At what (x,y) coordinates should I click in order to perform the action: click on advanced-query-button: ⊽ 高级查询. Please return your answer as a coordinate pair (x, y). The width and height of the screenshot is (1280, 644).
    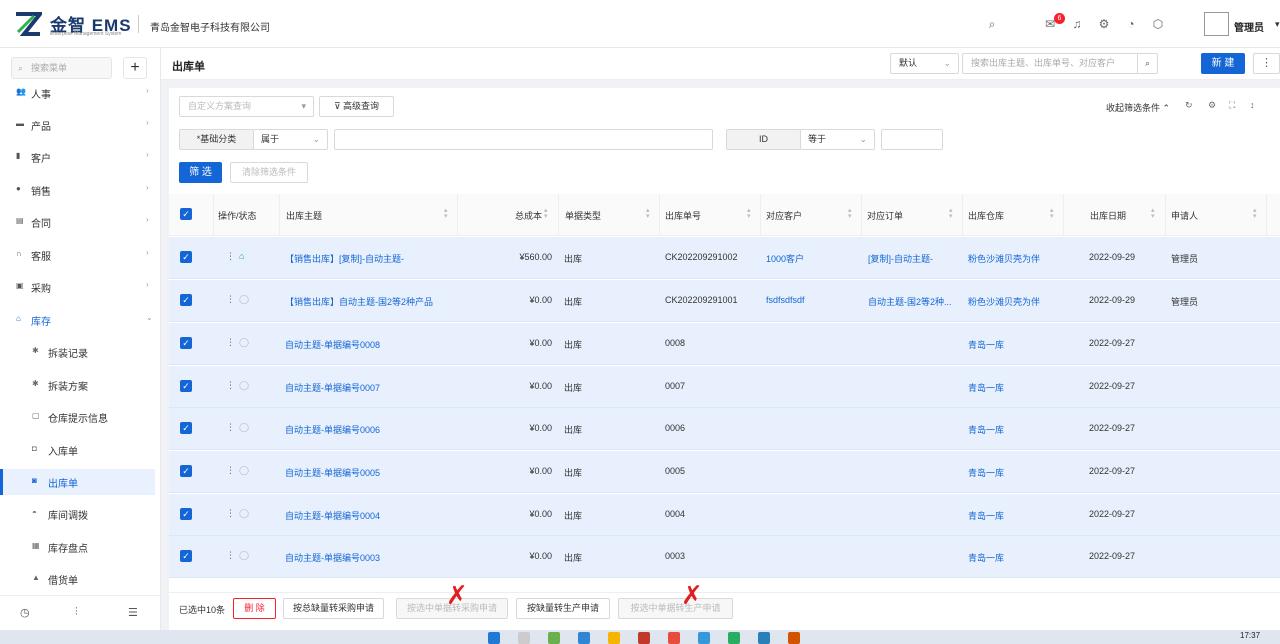
    Looking at the image, I should click on (356, 106).